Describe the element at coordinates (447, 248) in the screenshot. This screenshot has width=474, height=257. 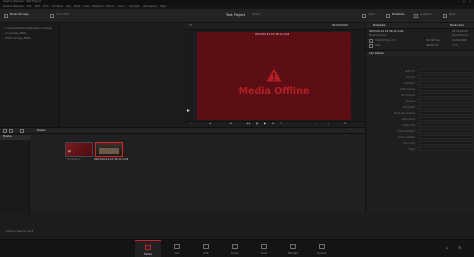
I see `home-icon: ⌂` at that location.